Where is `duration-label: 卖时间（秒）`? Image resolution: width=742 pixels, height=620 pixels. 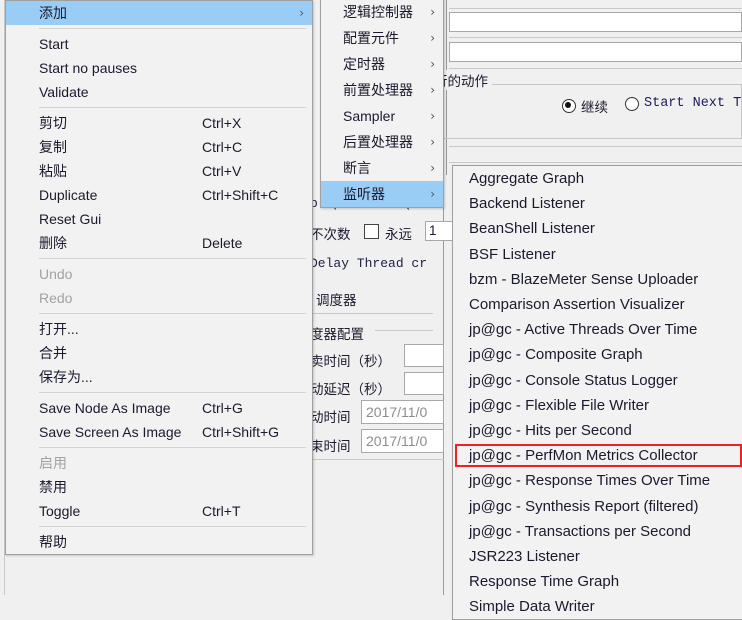
duration-label: 卖时间（秒） is located at coordinates (350, 361).